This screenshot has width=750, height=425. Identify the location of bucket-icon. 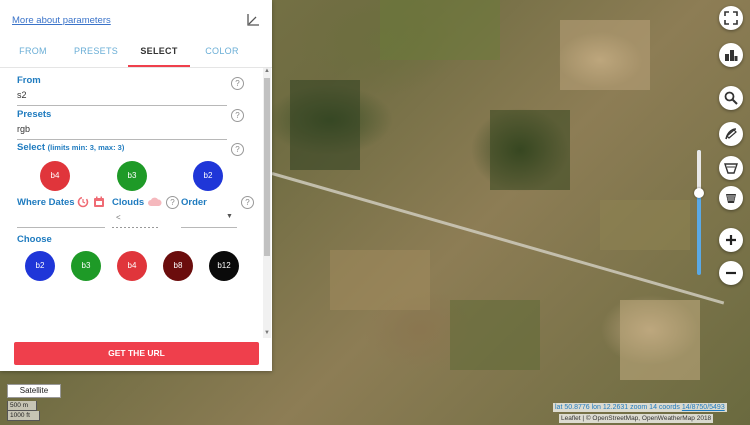
(731, 198).